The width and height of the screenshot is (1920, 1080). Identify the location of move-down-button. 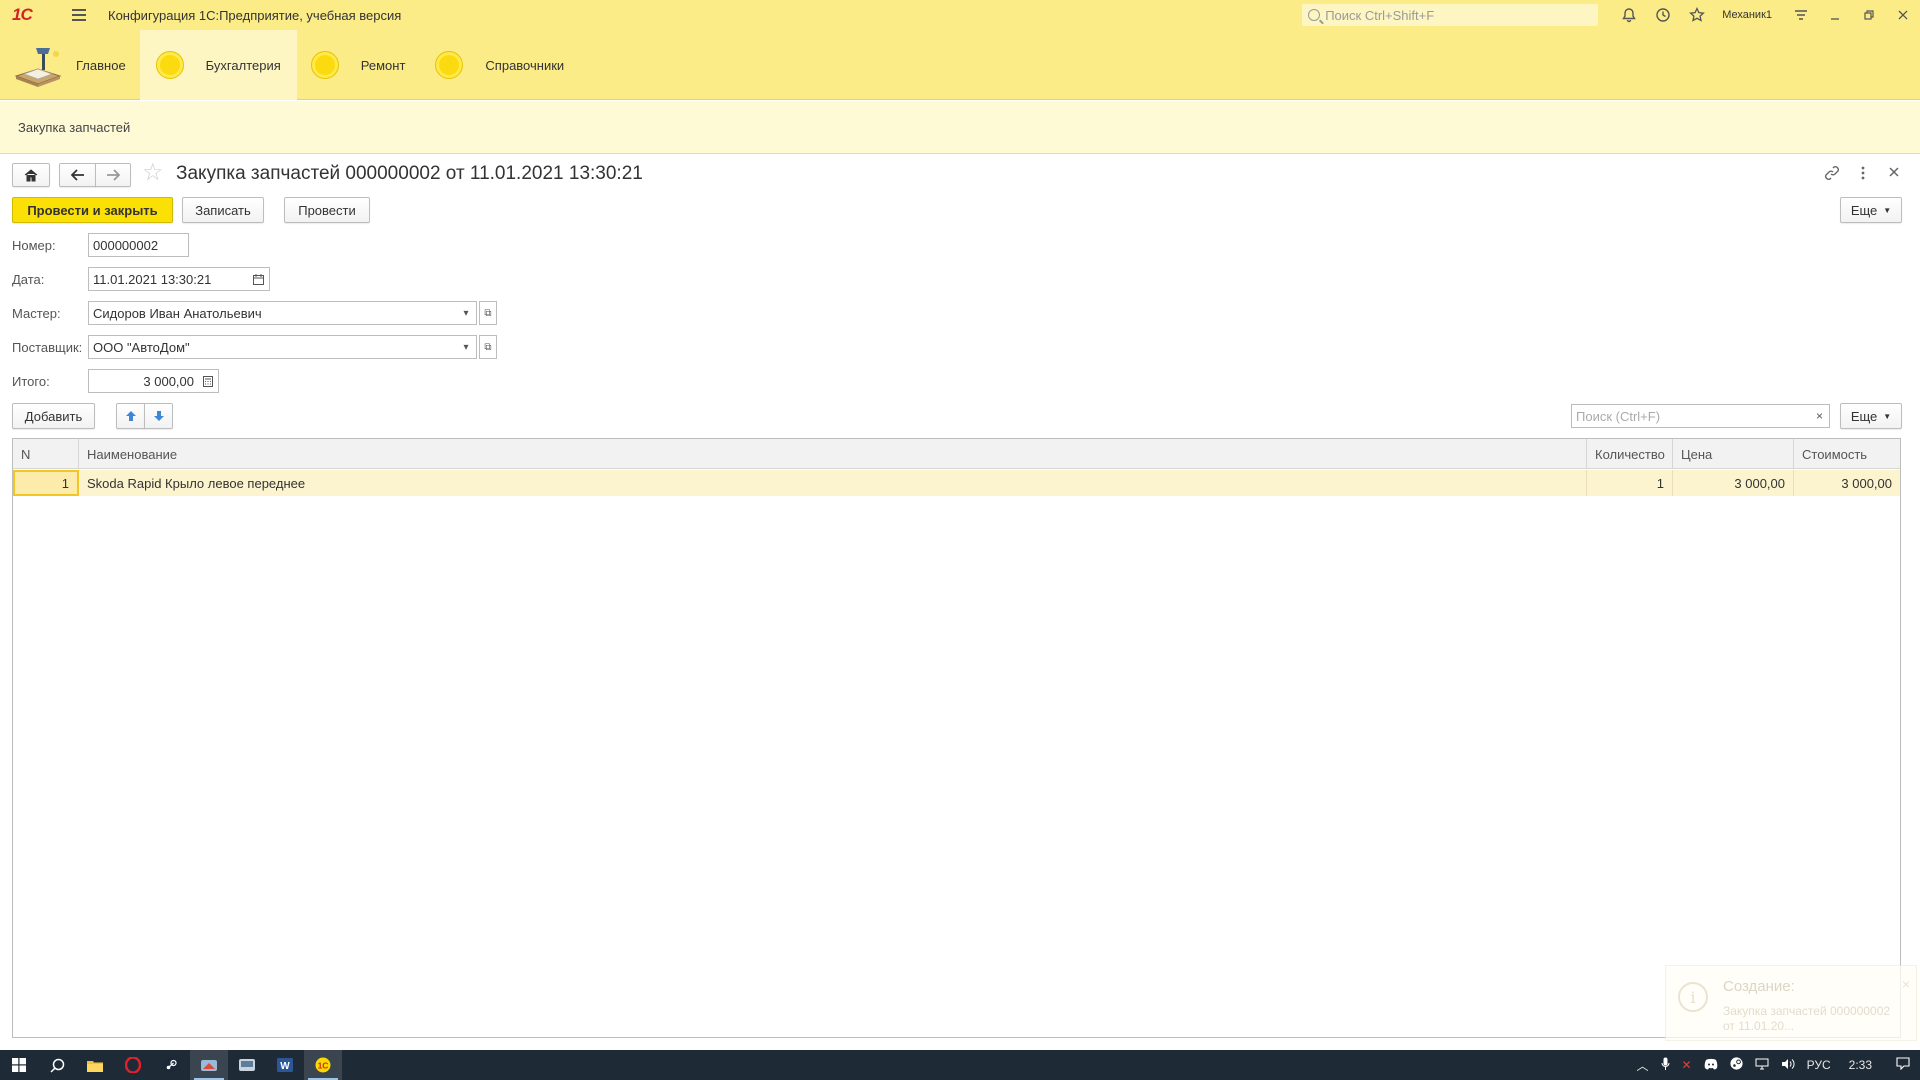
(158, 416).